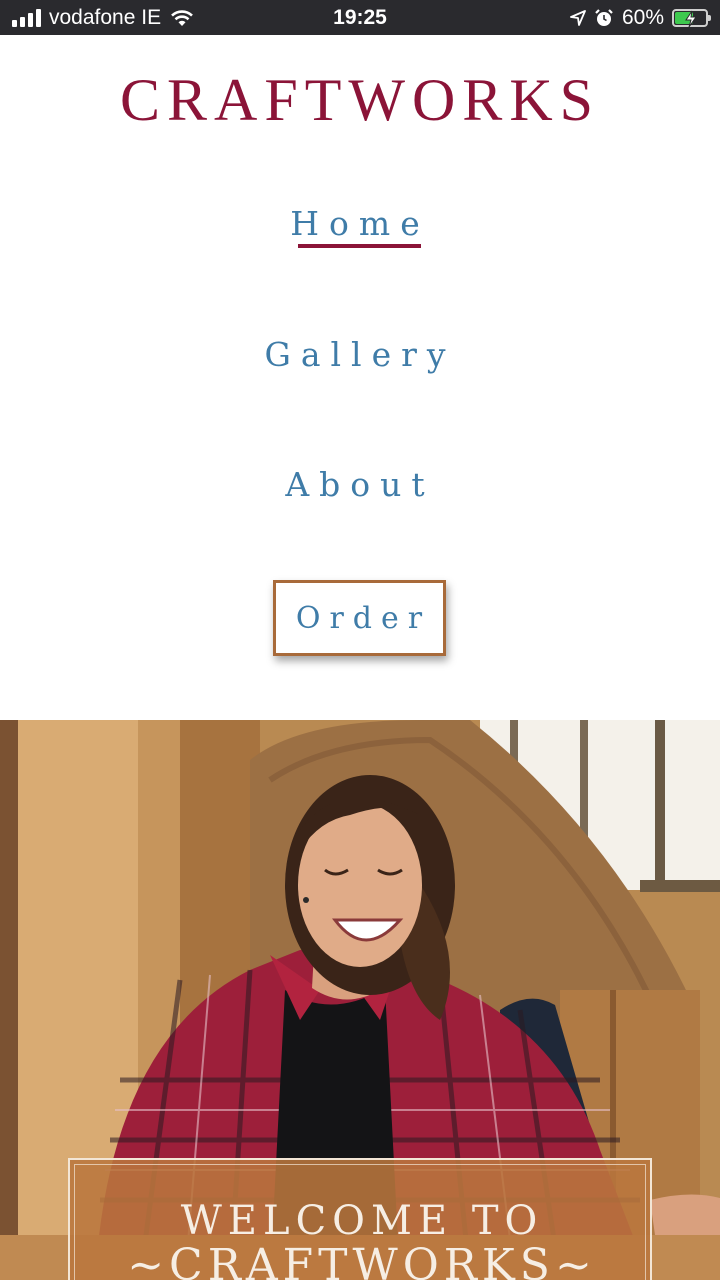  I want to click on nav-link-gallery: Gallery, so click(360, 354).